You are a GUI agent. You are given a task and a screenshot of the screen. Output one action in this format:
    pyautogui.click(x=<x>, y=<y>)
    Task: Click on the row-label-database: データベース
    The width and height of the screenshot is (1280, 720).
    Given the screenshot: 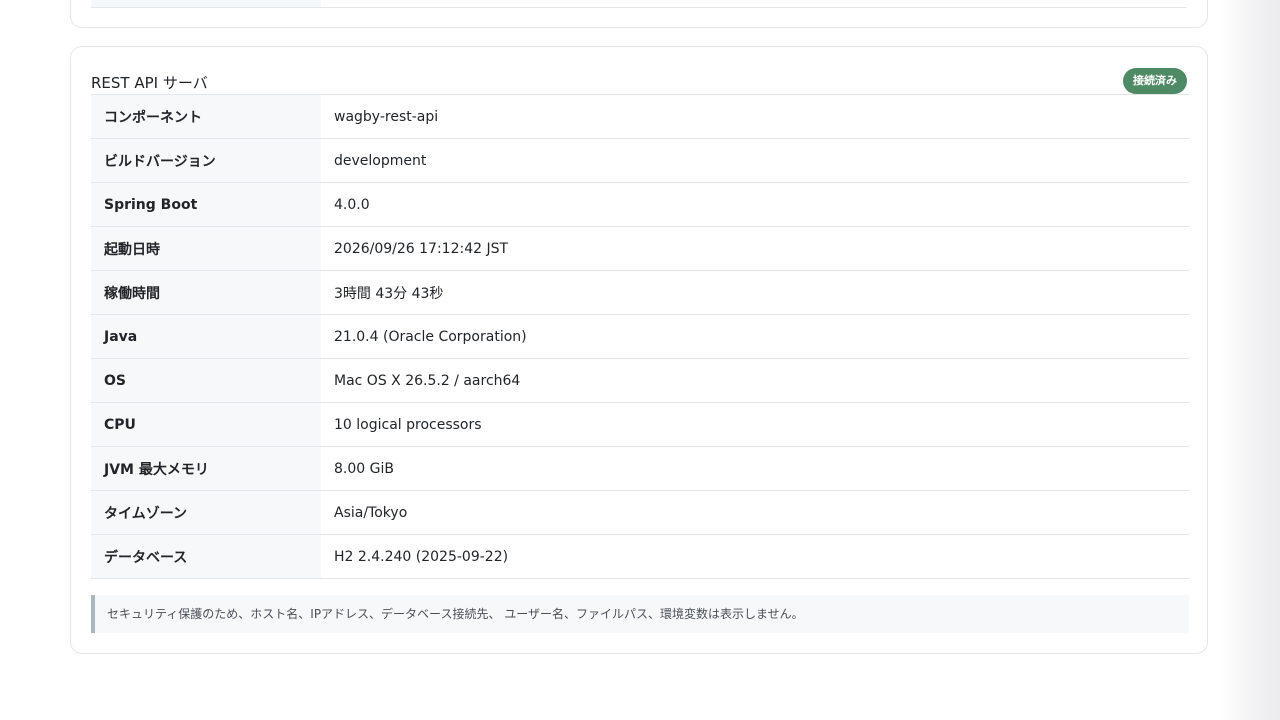 What is the action you would take?
    pyautogui.click(x=206, y=556)
    